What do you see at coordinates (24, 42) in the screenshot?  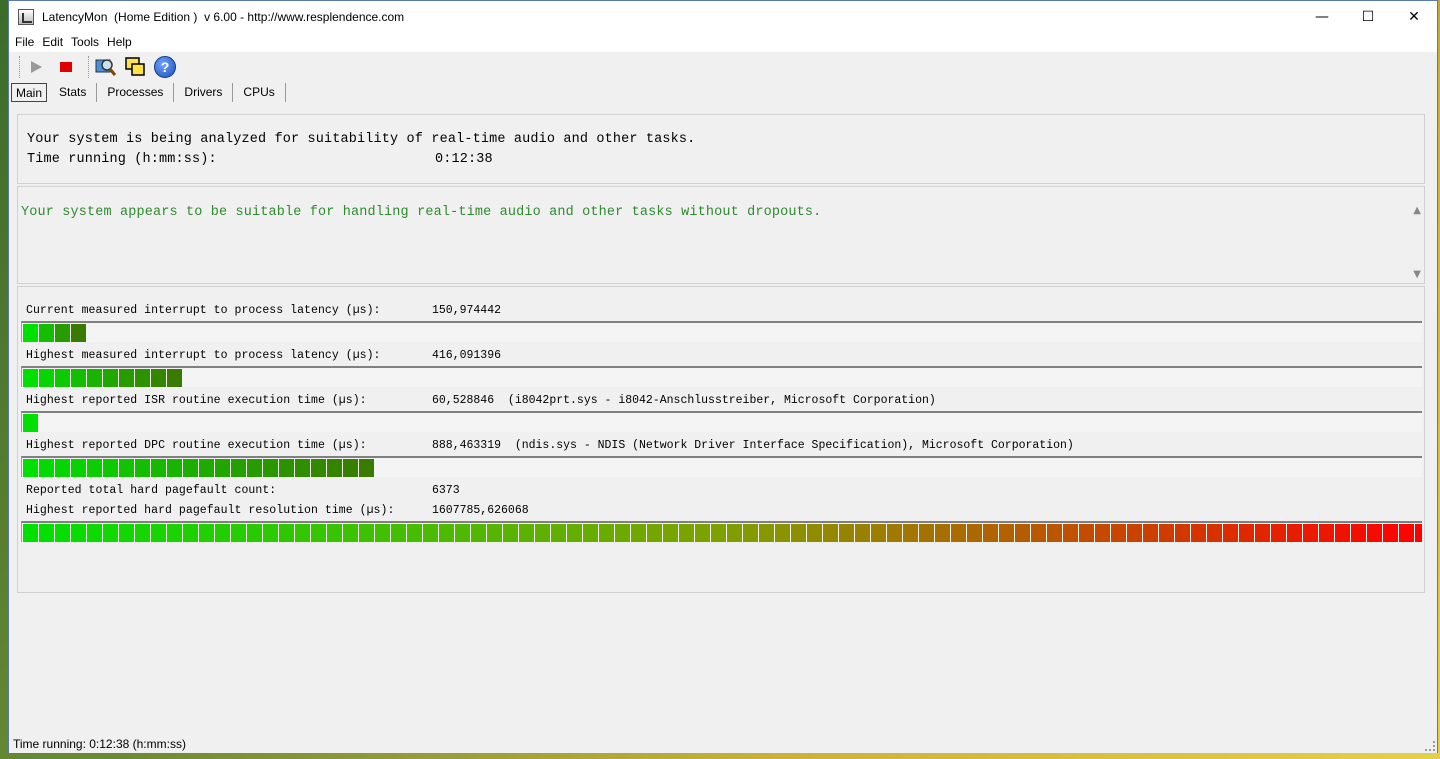 I see `menu-file: File` at bounding box center [24, 42].